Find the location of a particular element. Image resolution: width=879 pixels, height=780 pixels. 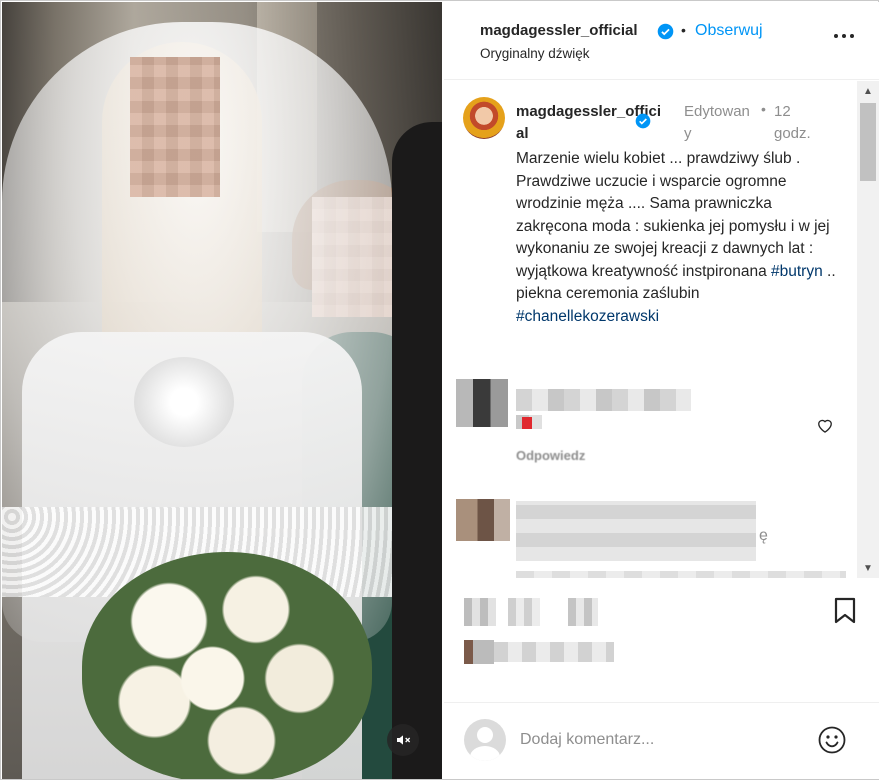

pixelated-share-button is located at coordinates (583, 612).